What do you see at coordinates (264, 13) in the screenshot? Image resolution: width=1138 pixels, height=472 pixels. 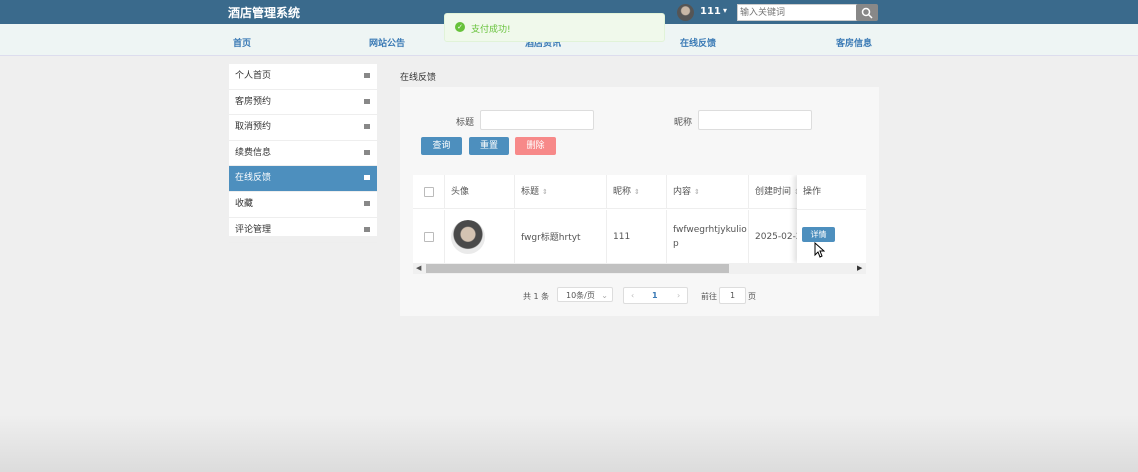 I see `app-title: 酒店管理系统` at bounding box center [264, 13].